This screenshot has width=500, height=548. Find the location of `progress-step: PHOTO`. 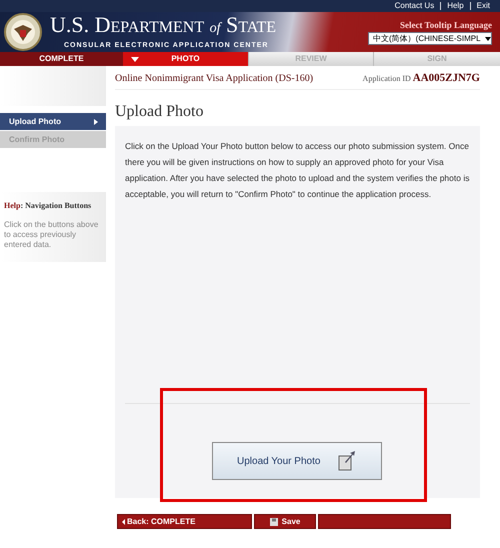

progress-step: PHOTO is located at coordinates (185, 59).